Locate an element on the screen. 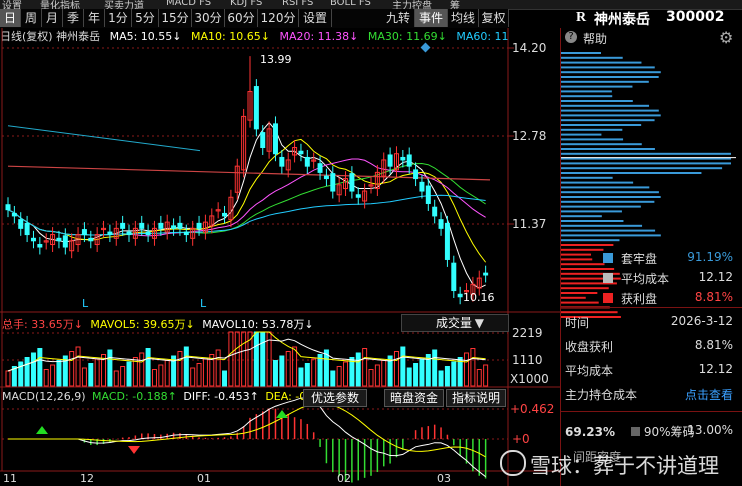  info-value: 12.12 is located at coordinates (715, 369).